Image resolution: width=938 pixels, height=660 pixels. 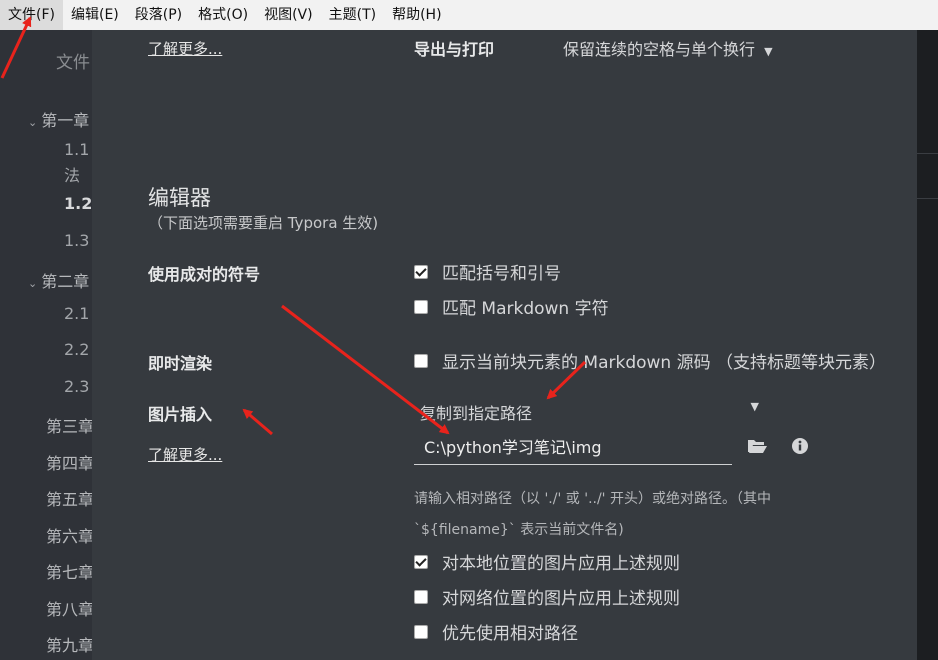 I want to click on apply-local-option: 对本地位置的图片应用上述规则, so click(x=547, y=561).